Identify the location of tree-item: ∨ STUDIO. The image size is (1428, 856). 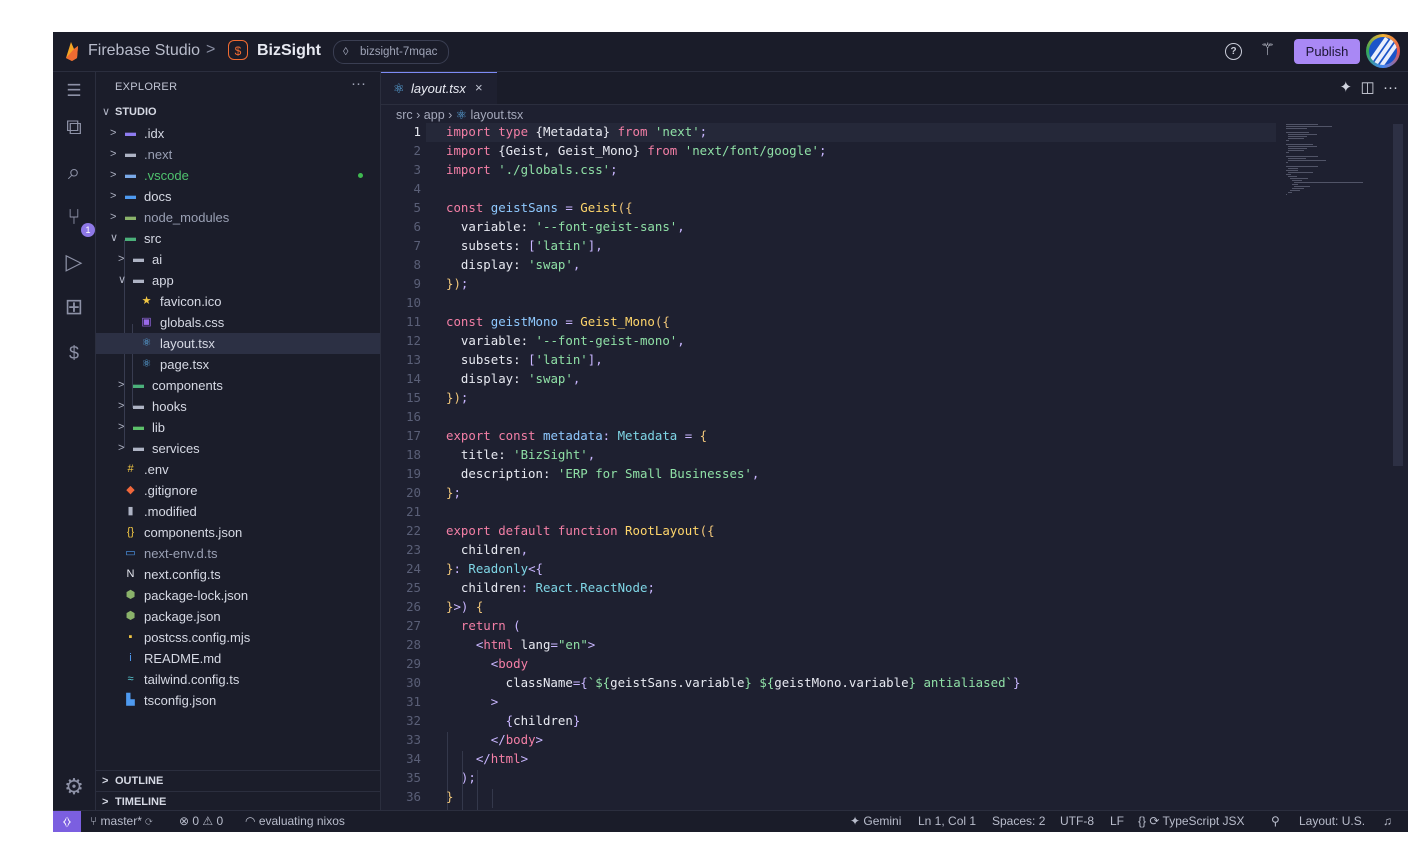
(238, 112).